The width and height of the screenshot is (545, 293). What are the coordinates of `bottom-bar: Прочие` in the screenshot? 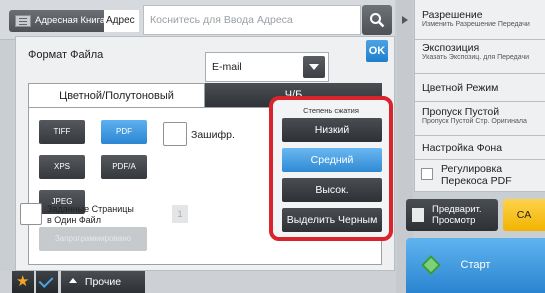 It's located at (197, 282).